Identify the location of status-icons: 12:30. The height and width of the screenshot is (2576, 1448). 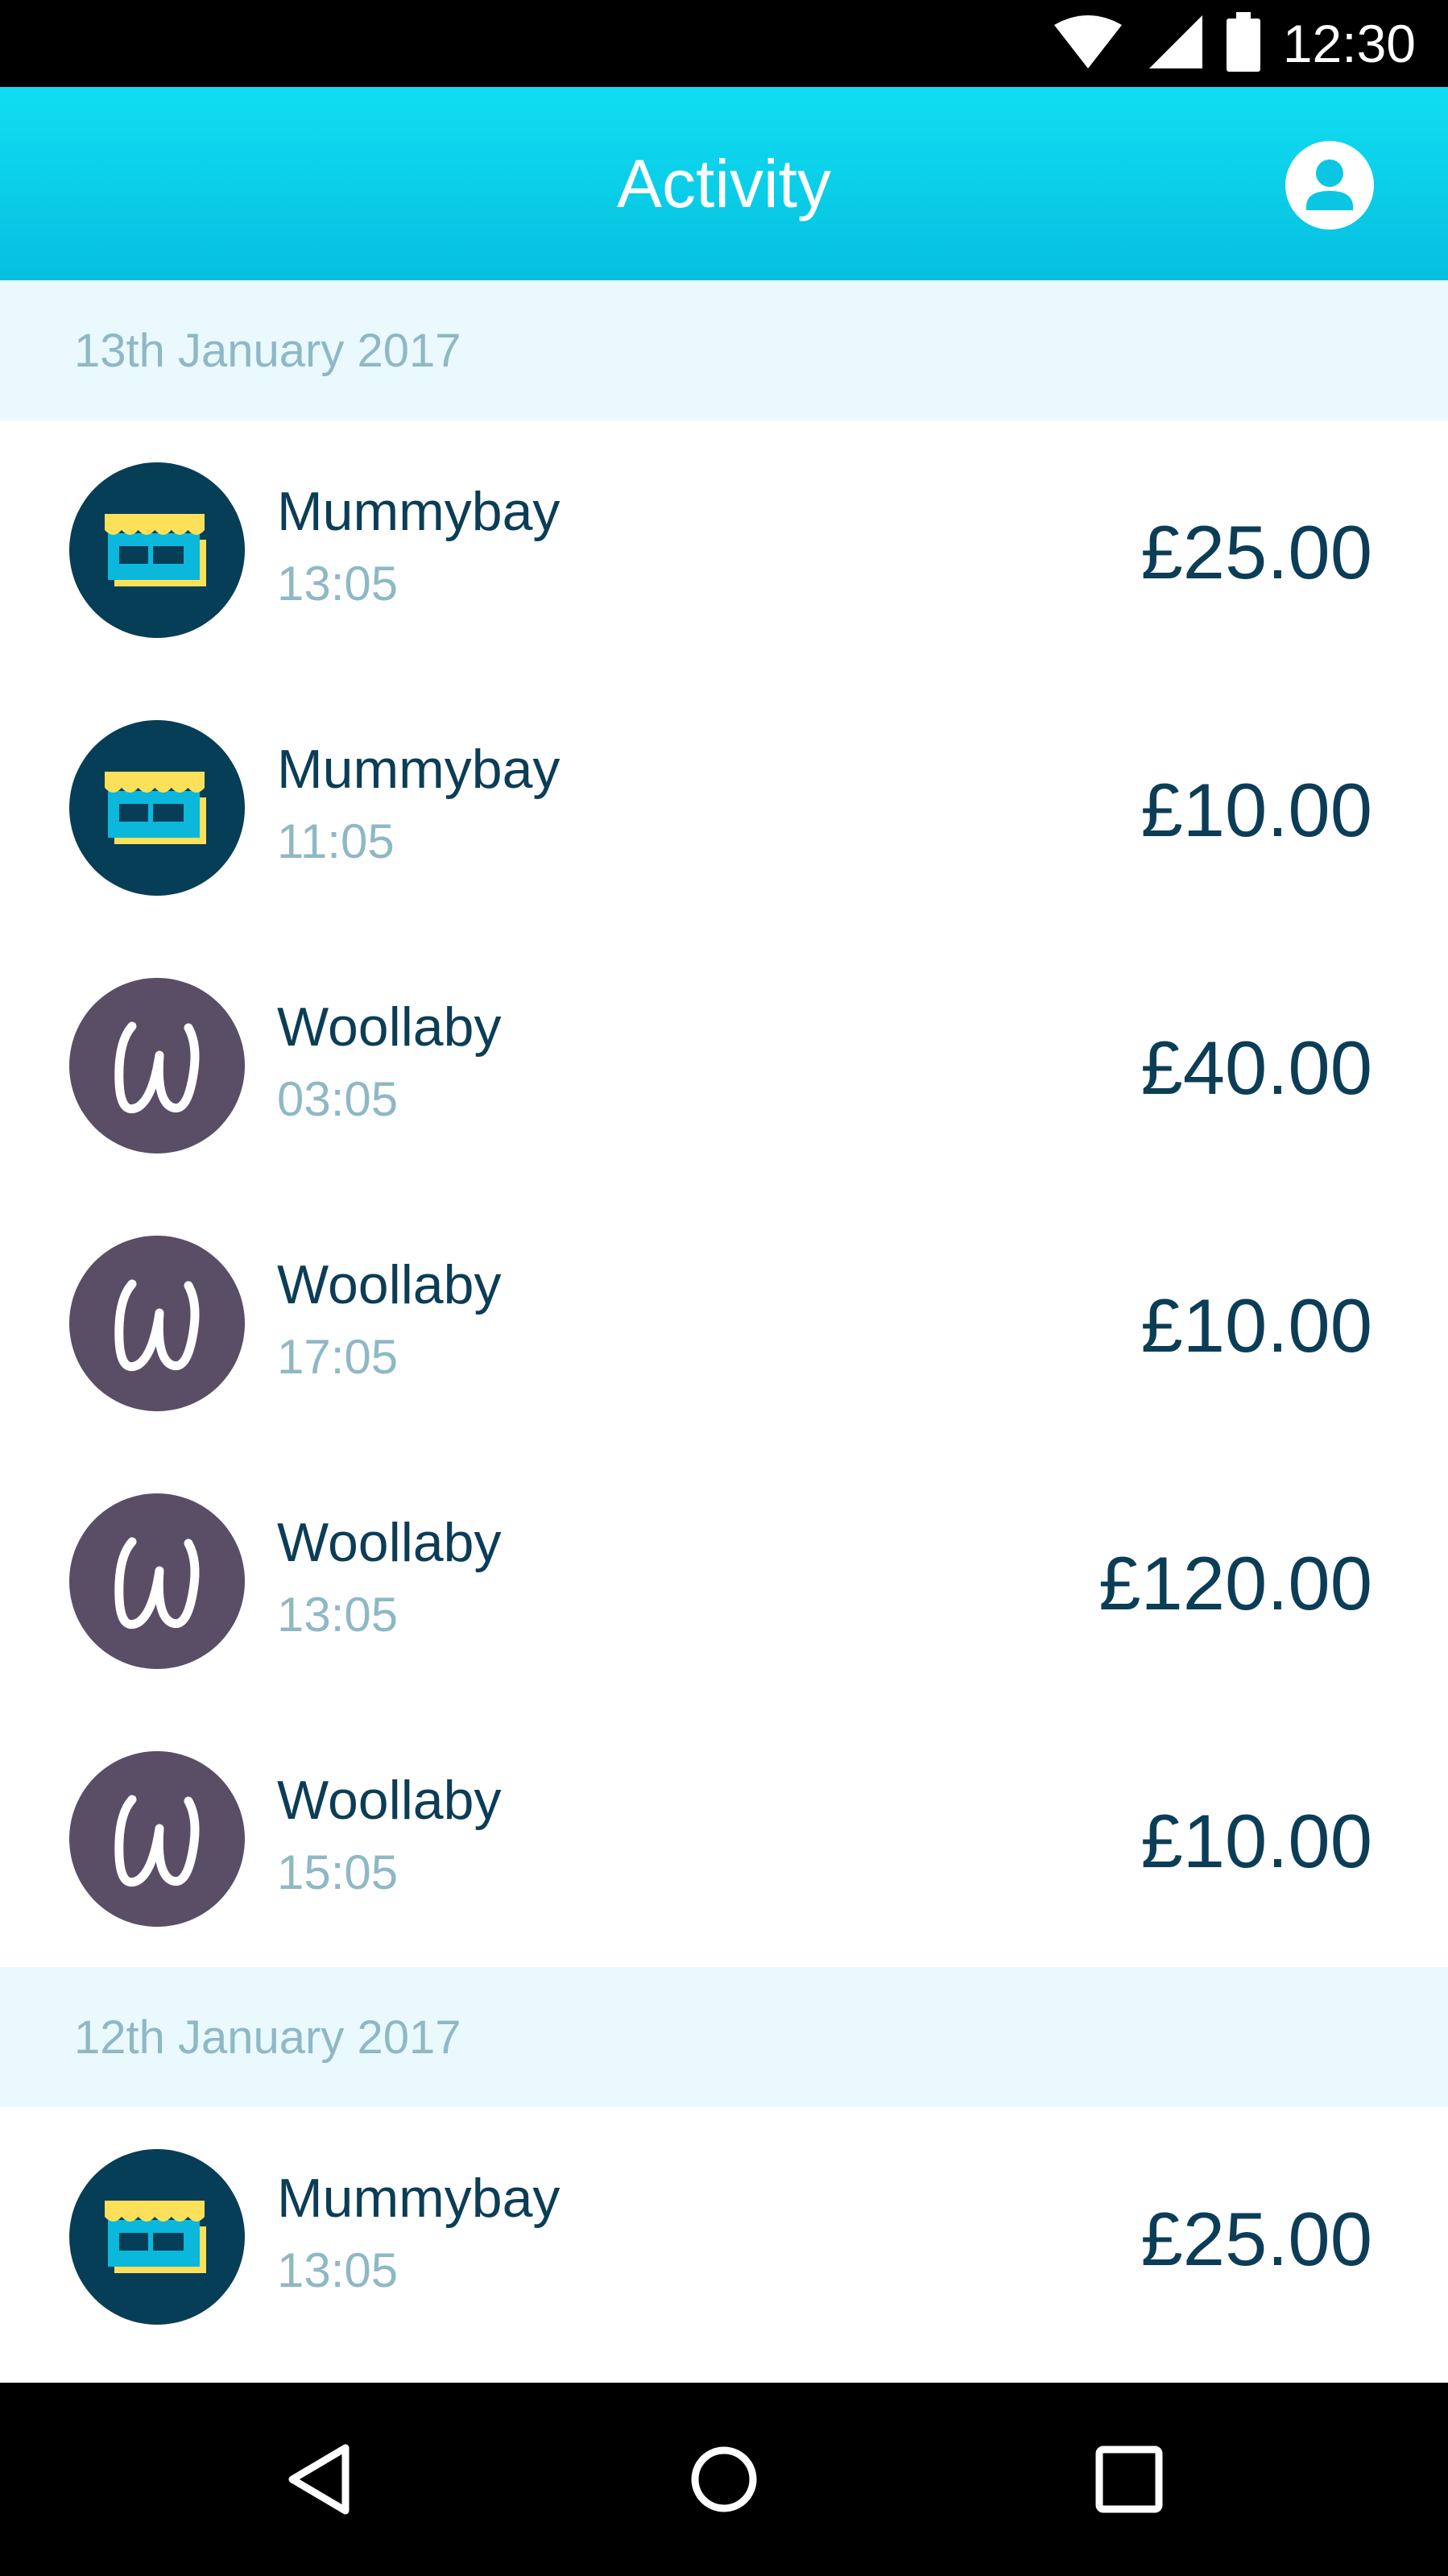
(1234, 43).